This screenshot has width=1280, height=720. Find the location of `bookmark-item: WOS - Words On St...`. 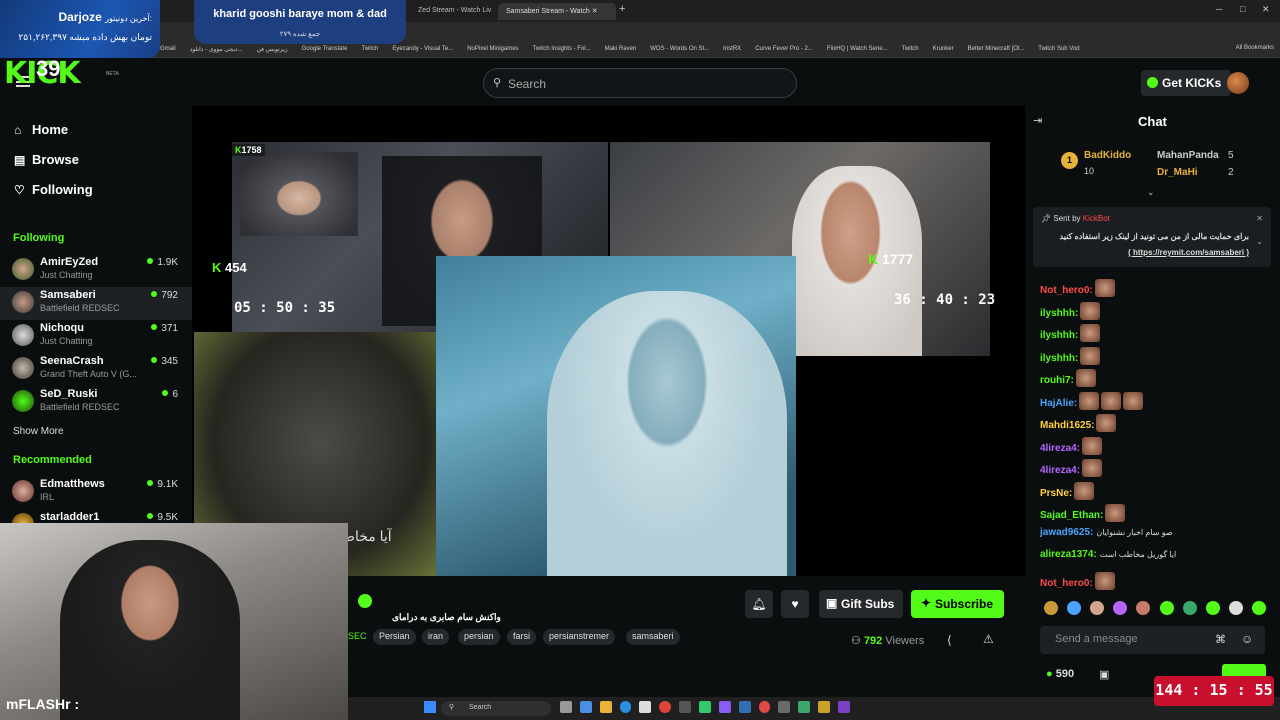

bookmark-item: WOS - Words On St... is located at coordinates (679, 51).